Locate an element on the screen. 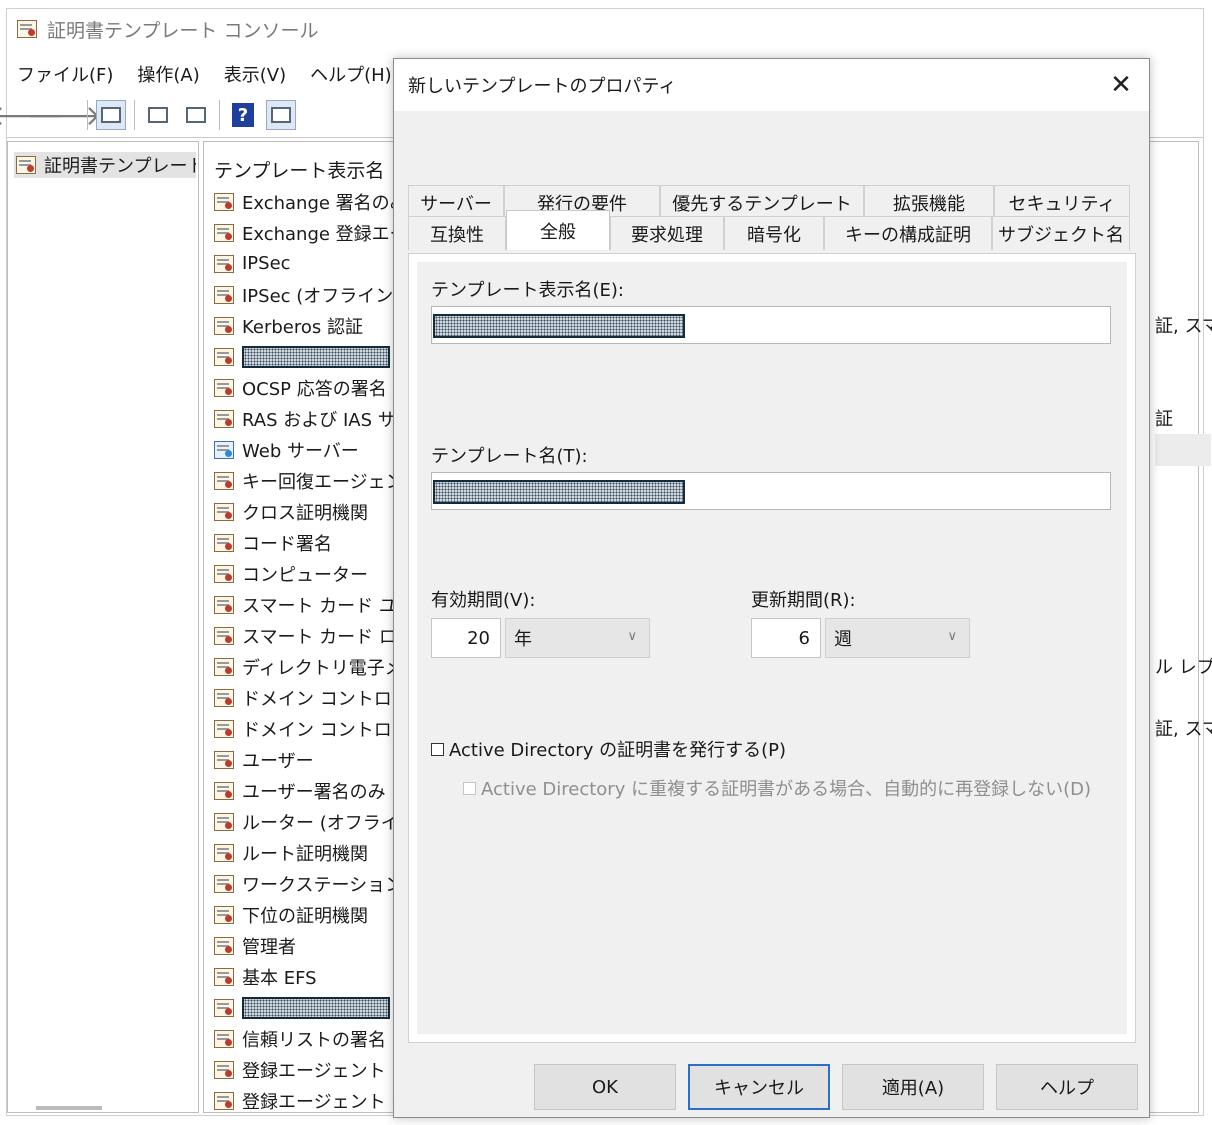 This screenshot has height=1125, width=1212. tab-general: 全般 is located at coordinates (558, 230).